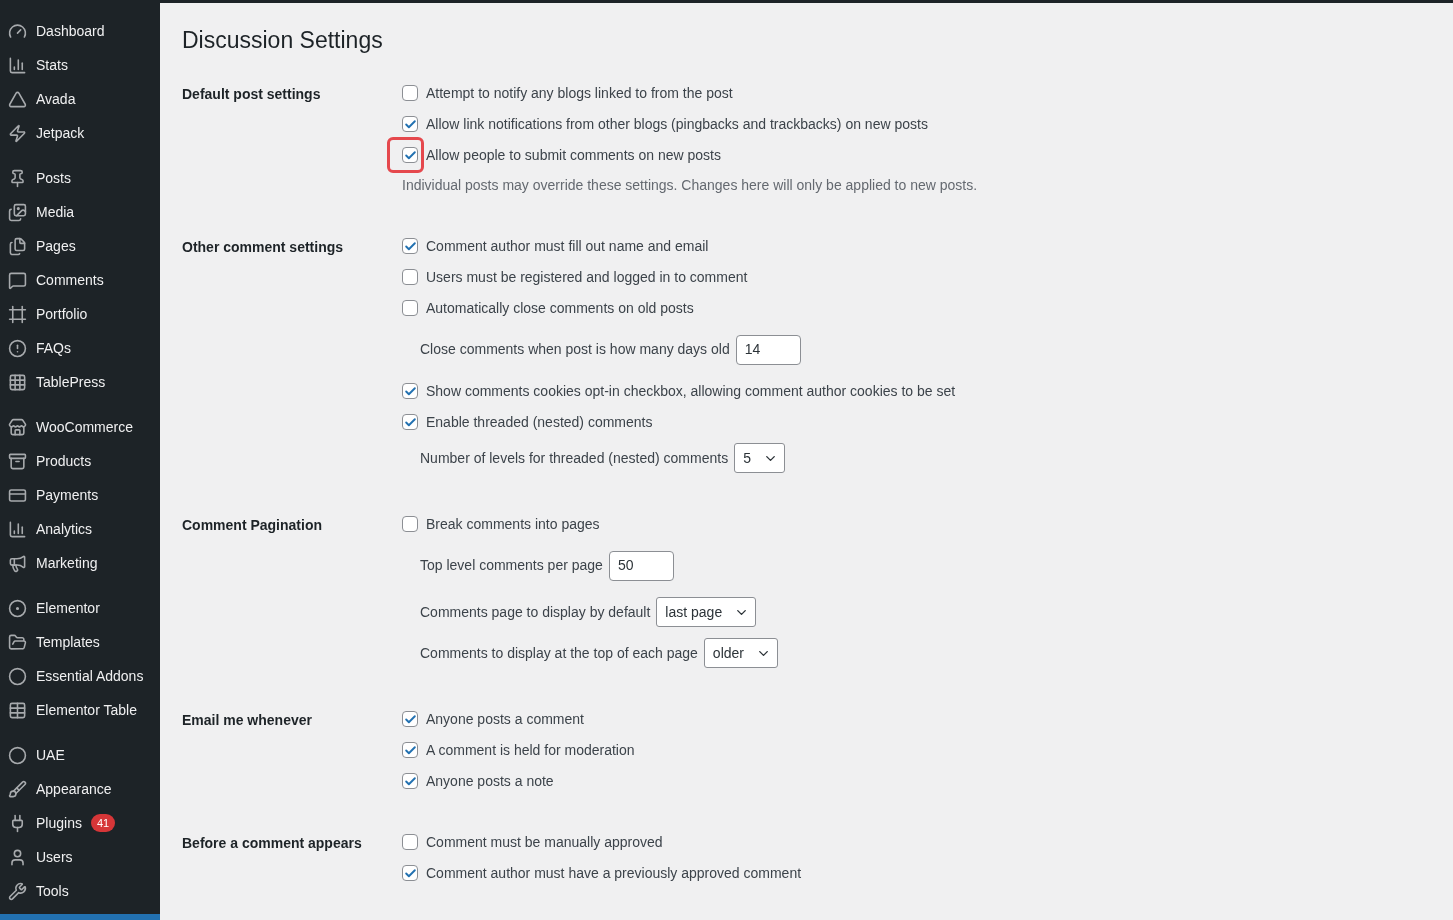  What do you see at coordinates (80, 280) in the screenshot?
I see `sidebar-item: Comments` at bounding box center [80, 280].